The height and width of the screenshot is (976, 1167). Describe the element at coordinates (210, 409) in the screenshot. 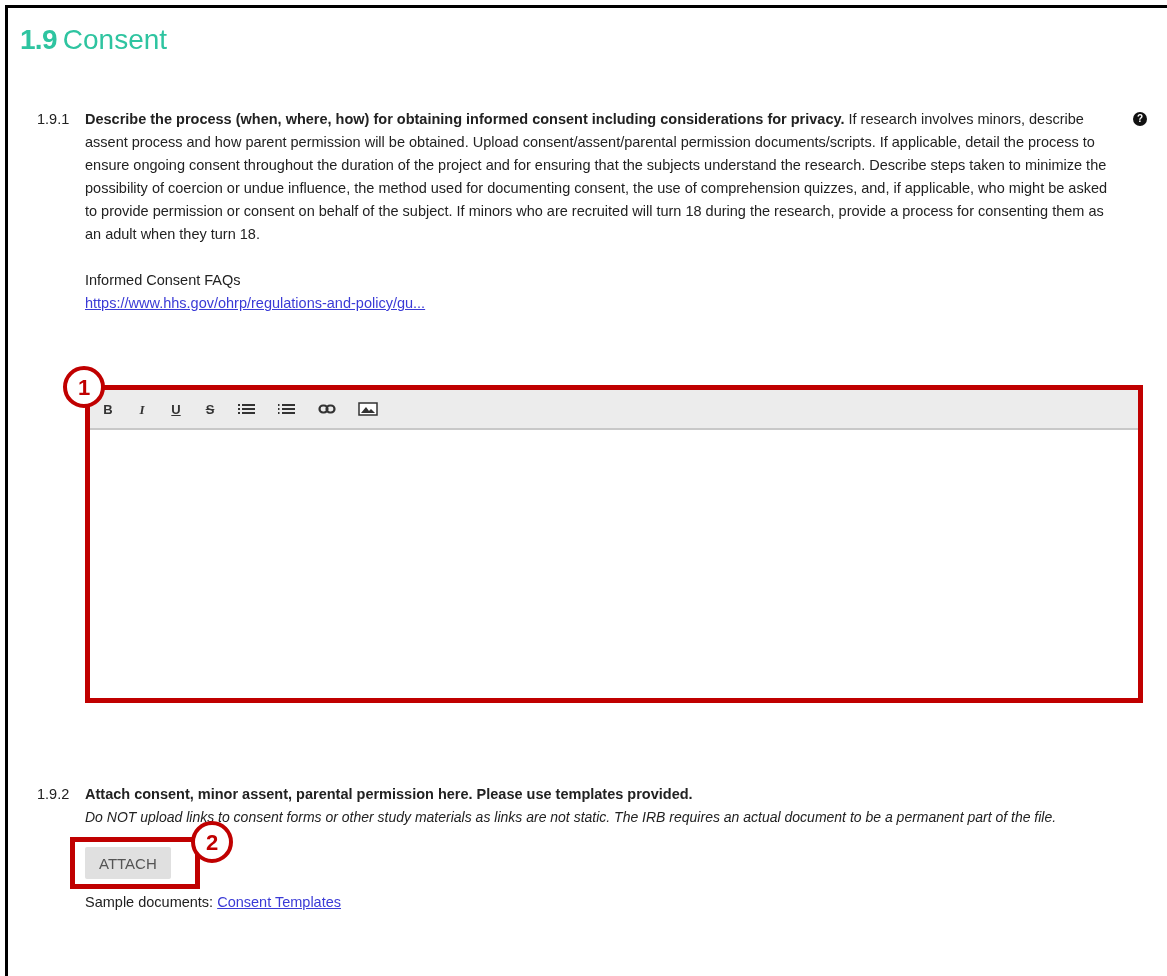

I see `strike-button: S` at that location.